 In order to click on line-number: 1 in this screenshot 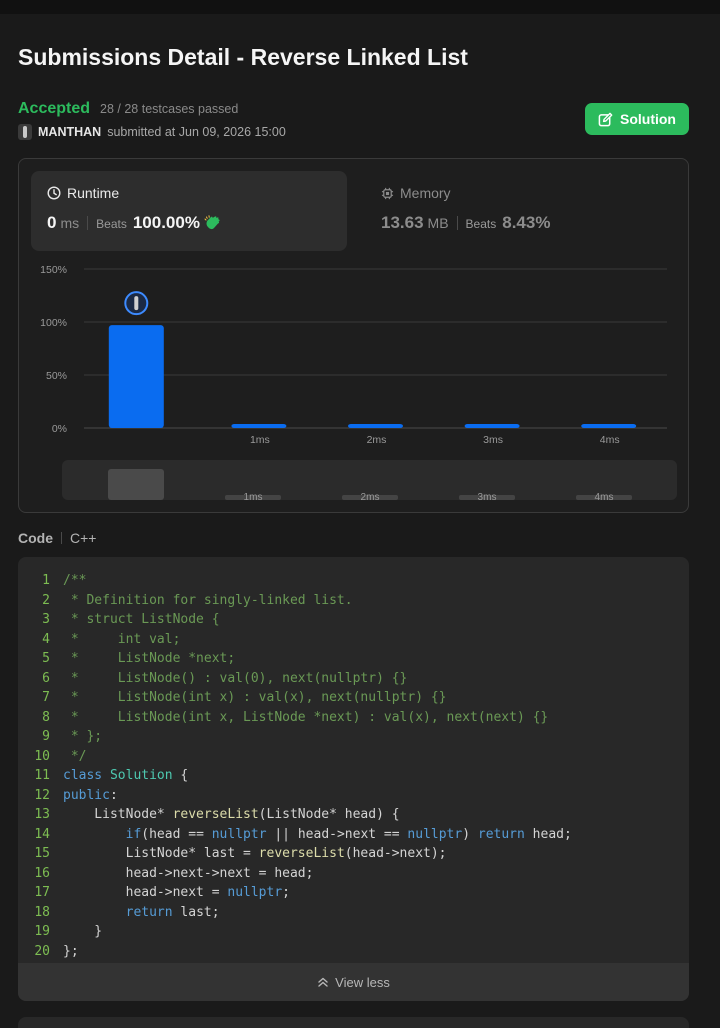, I will do `click(46, 580)`.